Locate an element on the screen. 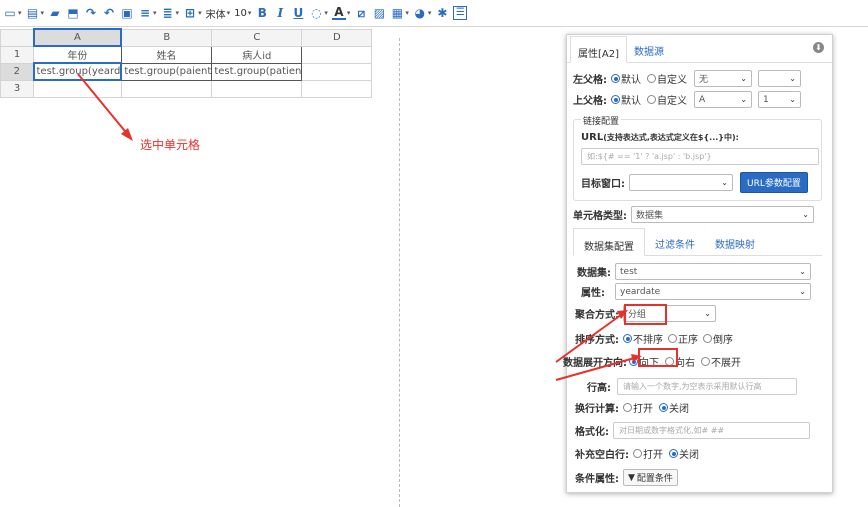 This screenshot has height=507, width=868. preview-button: ▭ ▾ is located at coordinates (12, 13).